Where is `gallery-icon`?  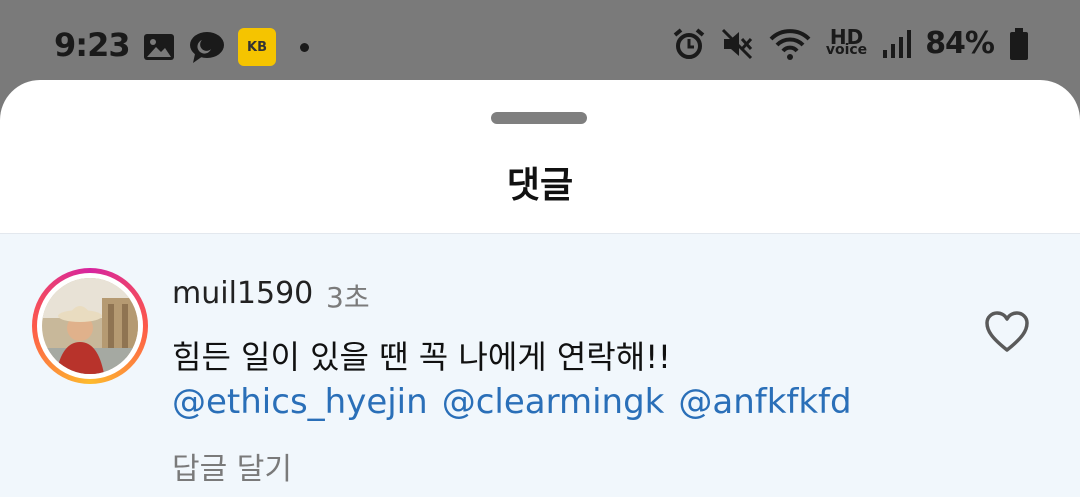
gallery-icon is located at coordinates (159, 47).